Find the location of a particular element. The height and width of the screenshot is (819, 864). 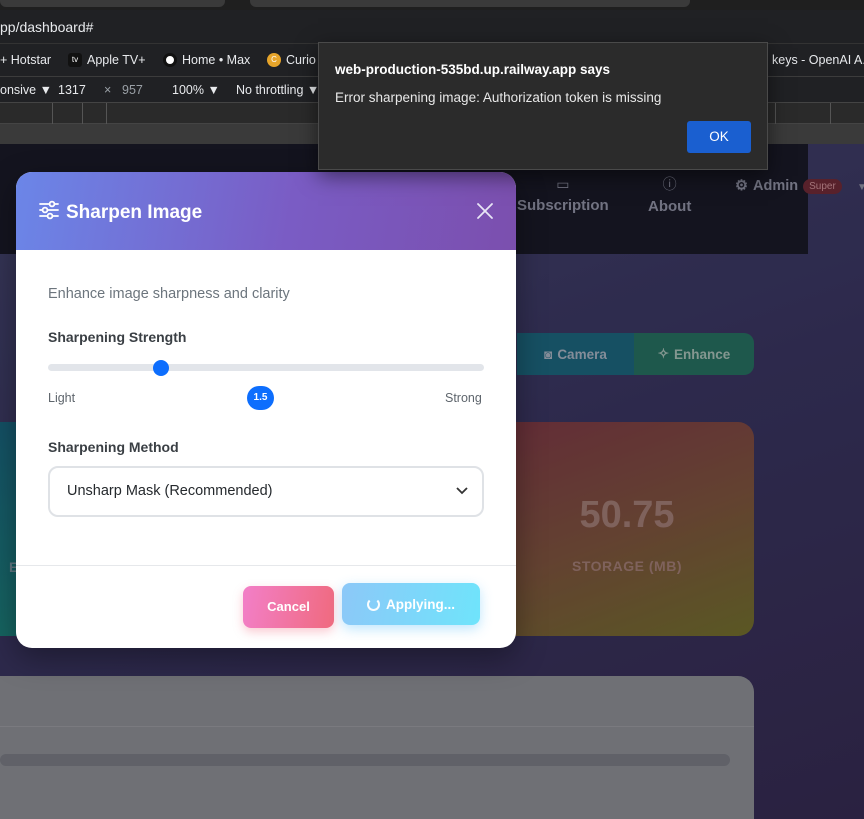

zoom-select: 100% ▼ is located at coordinates (196, 90).